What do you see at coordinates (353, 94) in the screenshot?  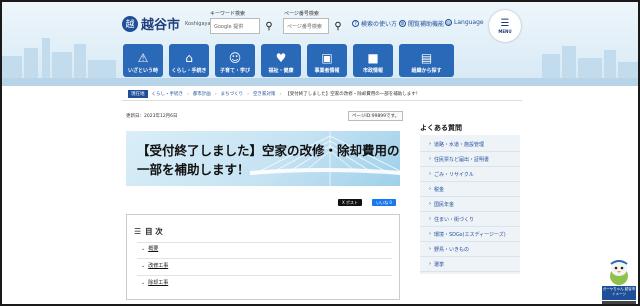 I see `breadcrumb-current: 【受付終了しました】空家の改修・除却費用の一部を補助します！` at bounding box center [353, 94].